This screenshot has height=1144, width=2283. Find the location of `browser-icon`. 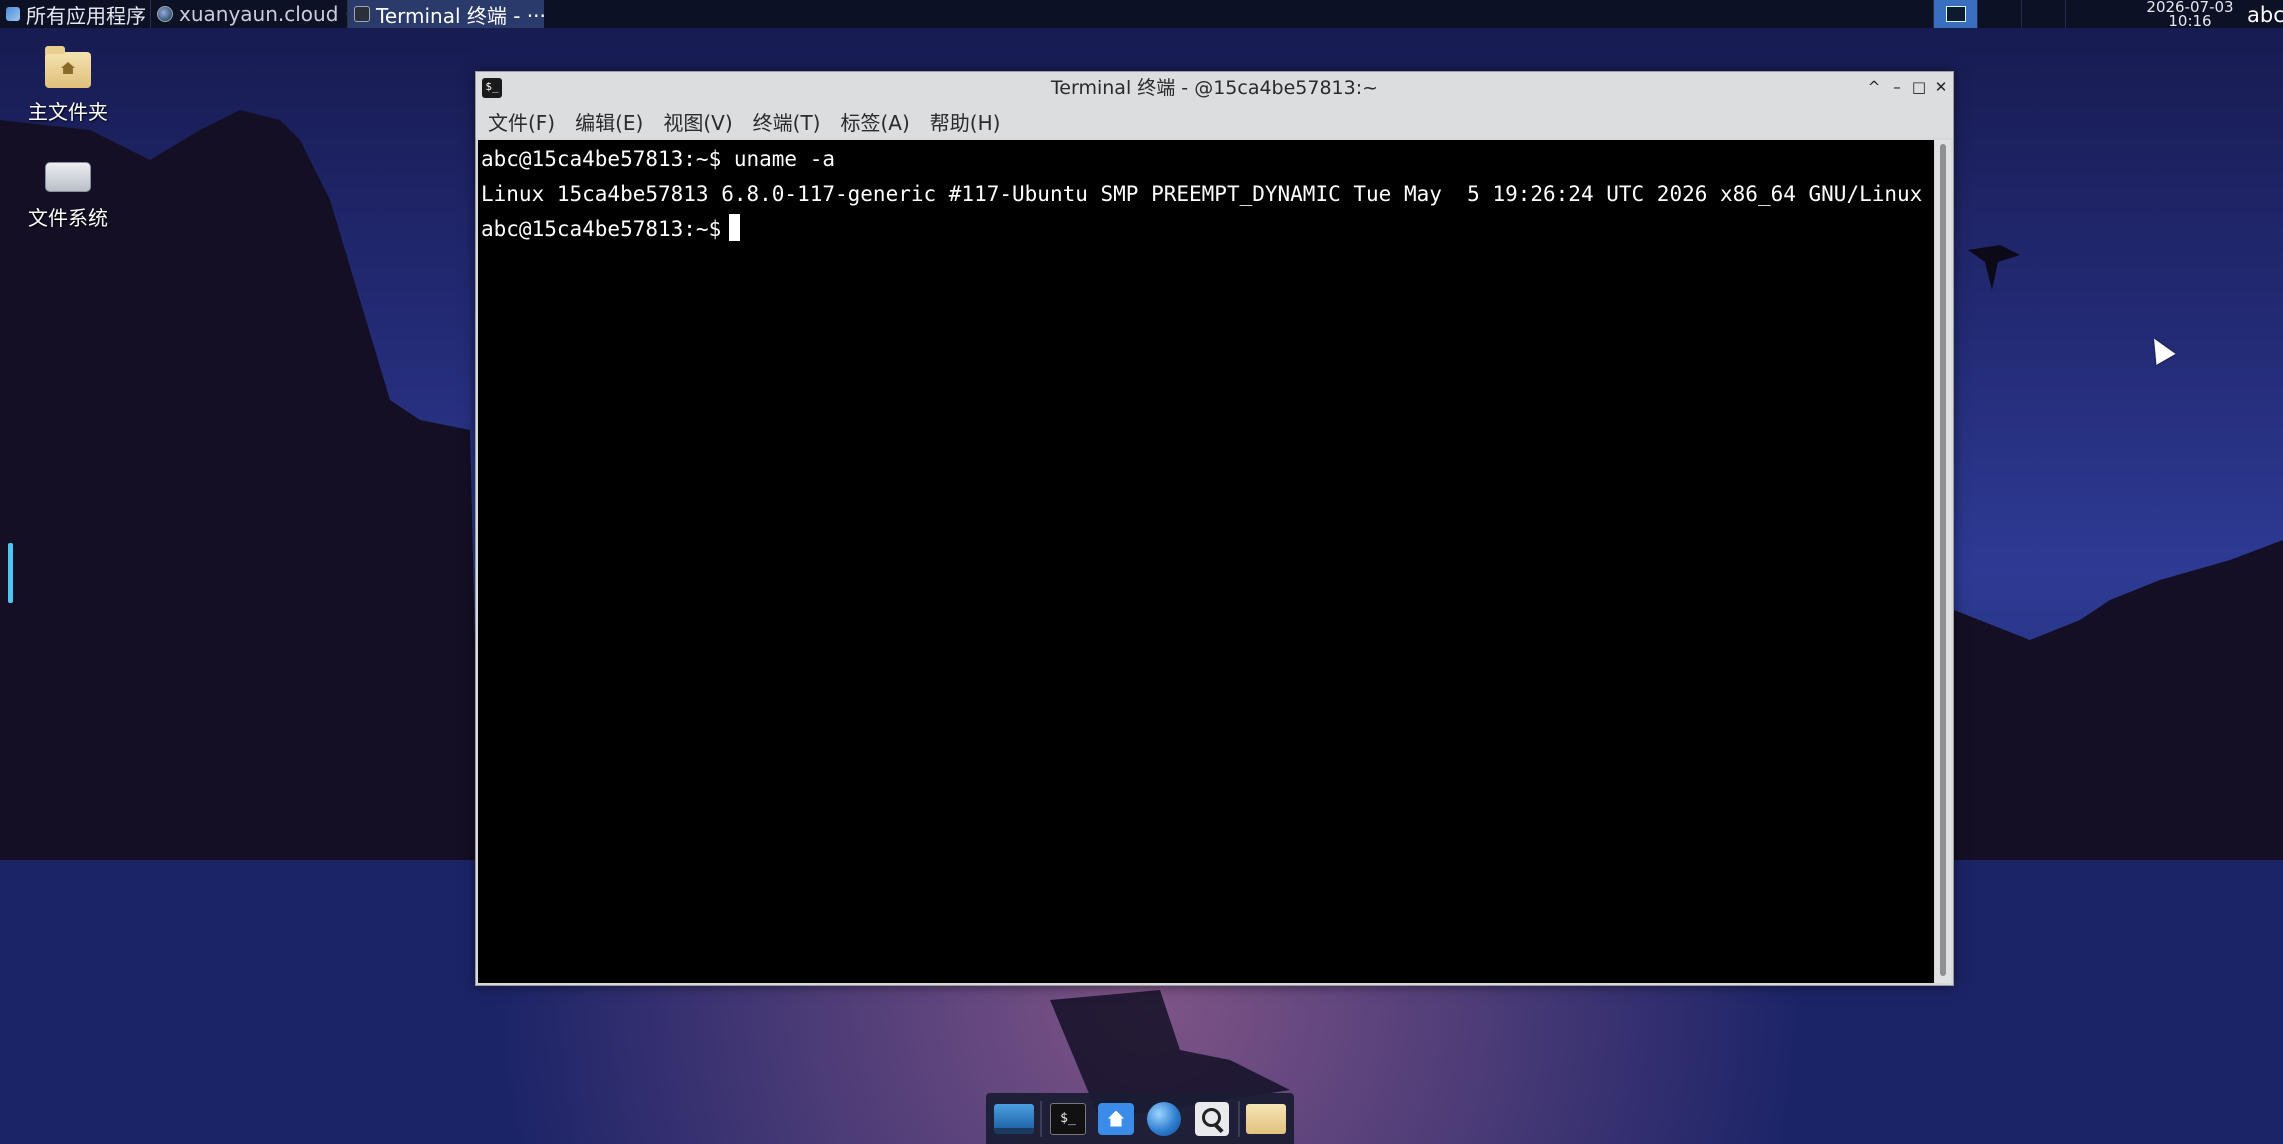

browser-icon is located at coordinates (165, 14).